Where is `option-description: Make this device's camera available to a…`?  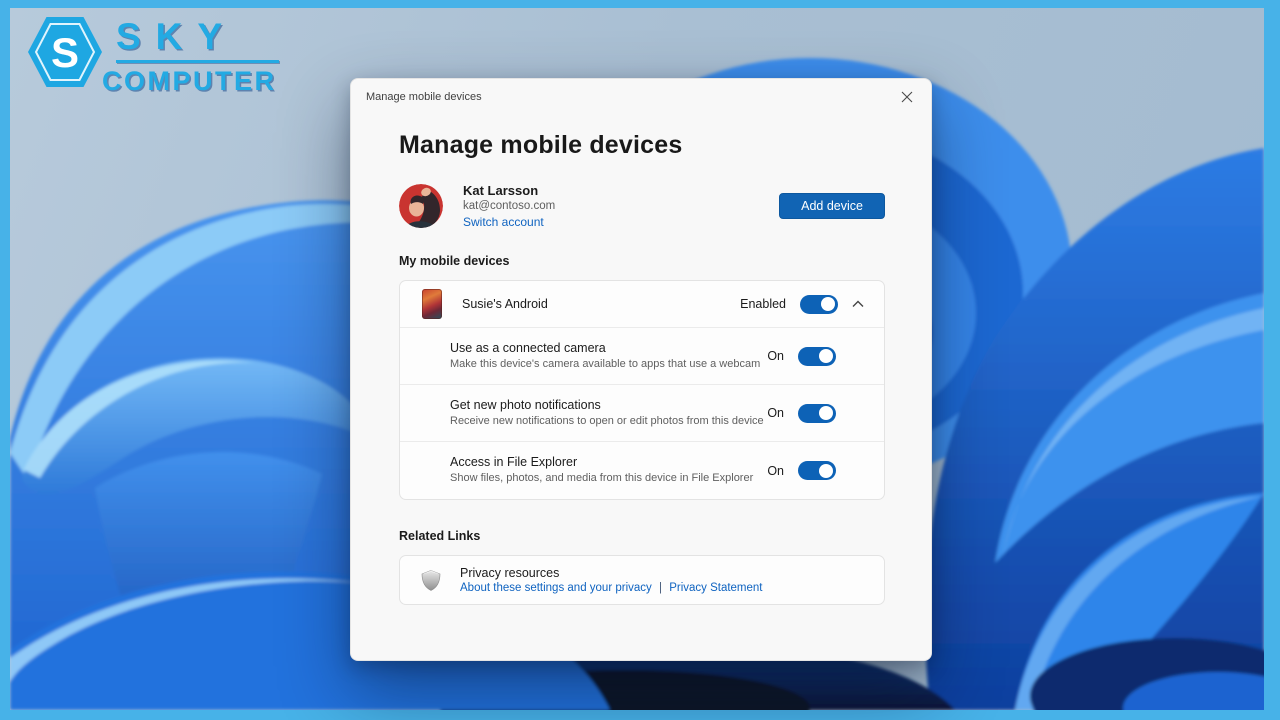
option-description: Make this device's camera available to a… is located at coordinates (605, 363).